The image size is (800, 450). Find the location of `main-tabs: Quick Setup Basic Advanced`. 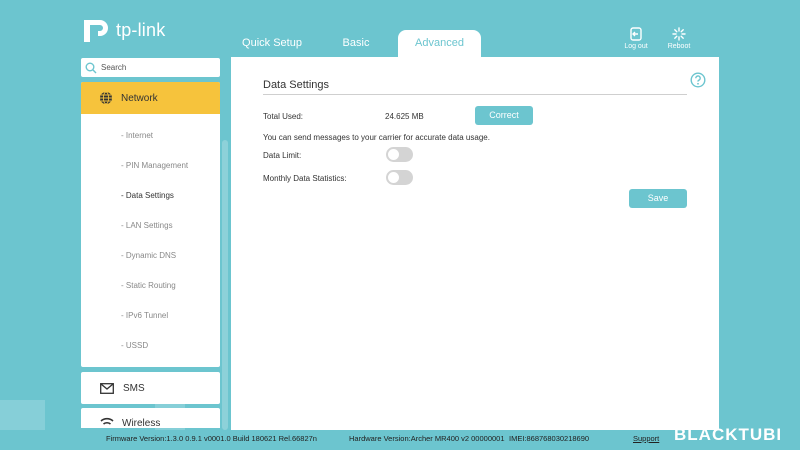

main-tabs: Quick Setup Basic Advanced is located at coordinates (354, 43).